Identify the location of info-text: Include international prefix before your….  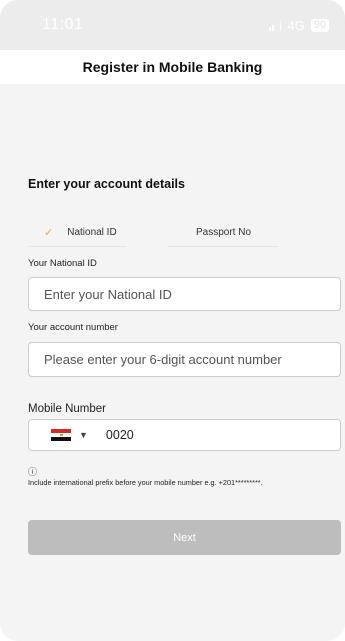
(145, 482).